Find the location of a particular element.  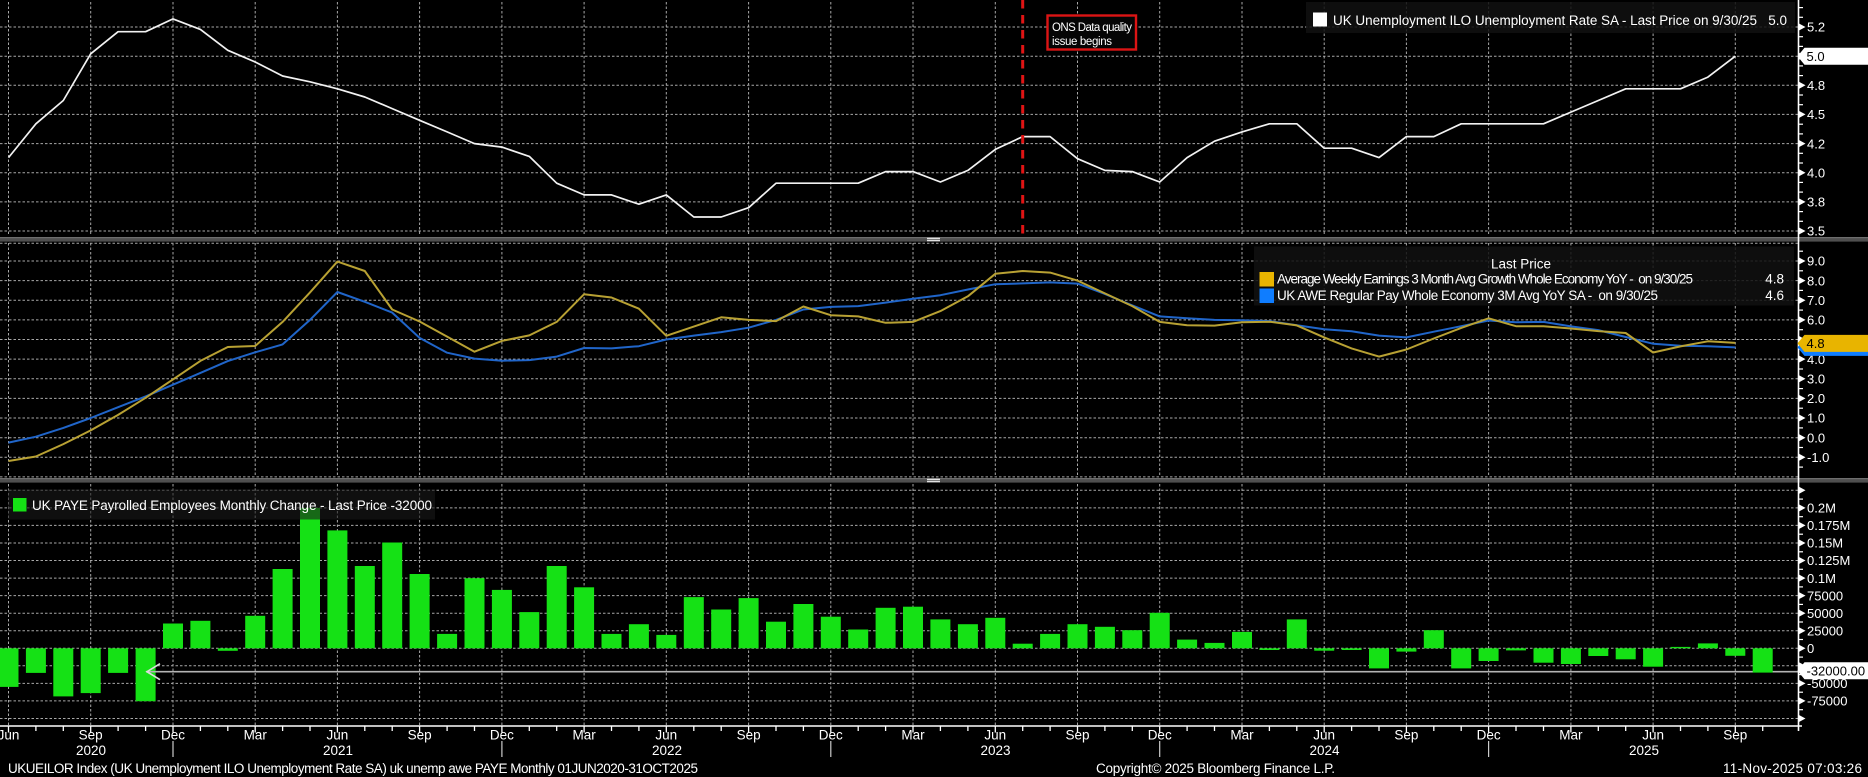

svg-text: 3.8 is located at coordinates (1816, 202).